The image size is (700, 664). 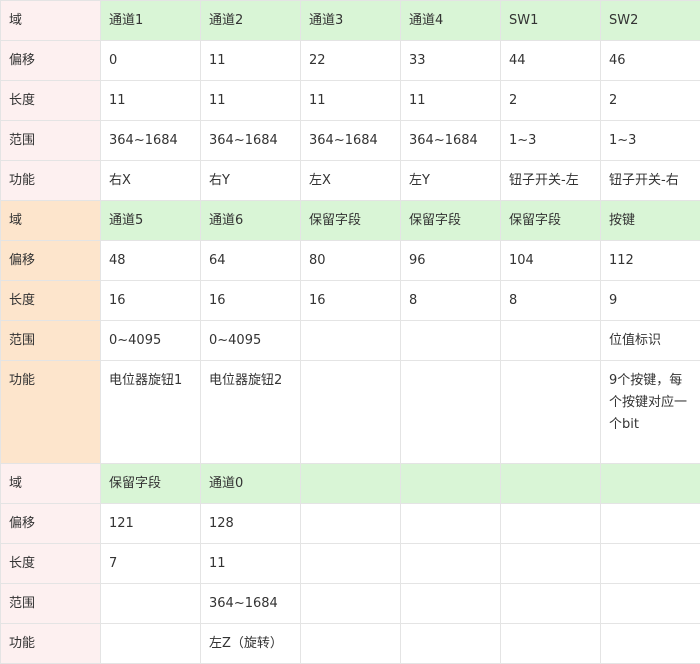 What do you see at coordinates (650, 181) in the screenshot?
I see `table-cell: 钮子开关-右` at bounding box center [650, 181].